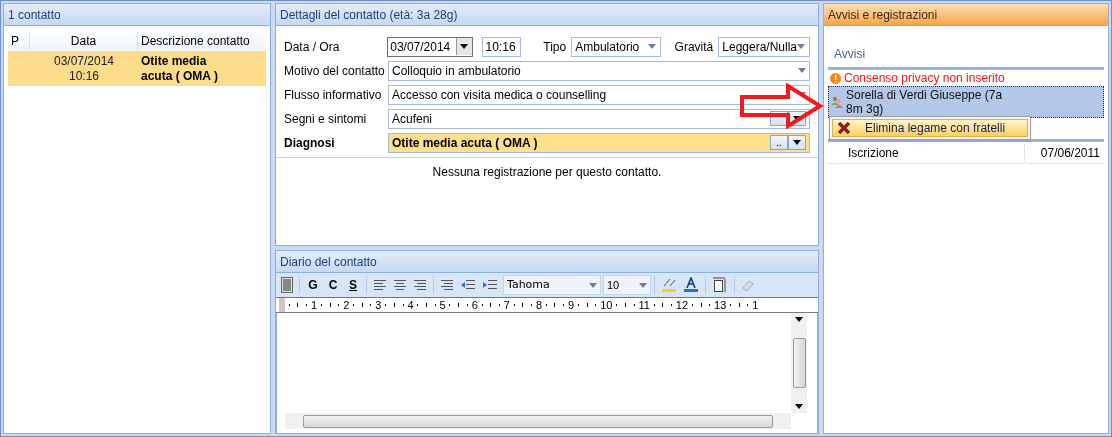 This screenshot has height=437, width=1112. Describe the element at coordinates (966, 15) in the screenshot. I see `panel-header: Avvisi e registrazioni` at that location.